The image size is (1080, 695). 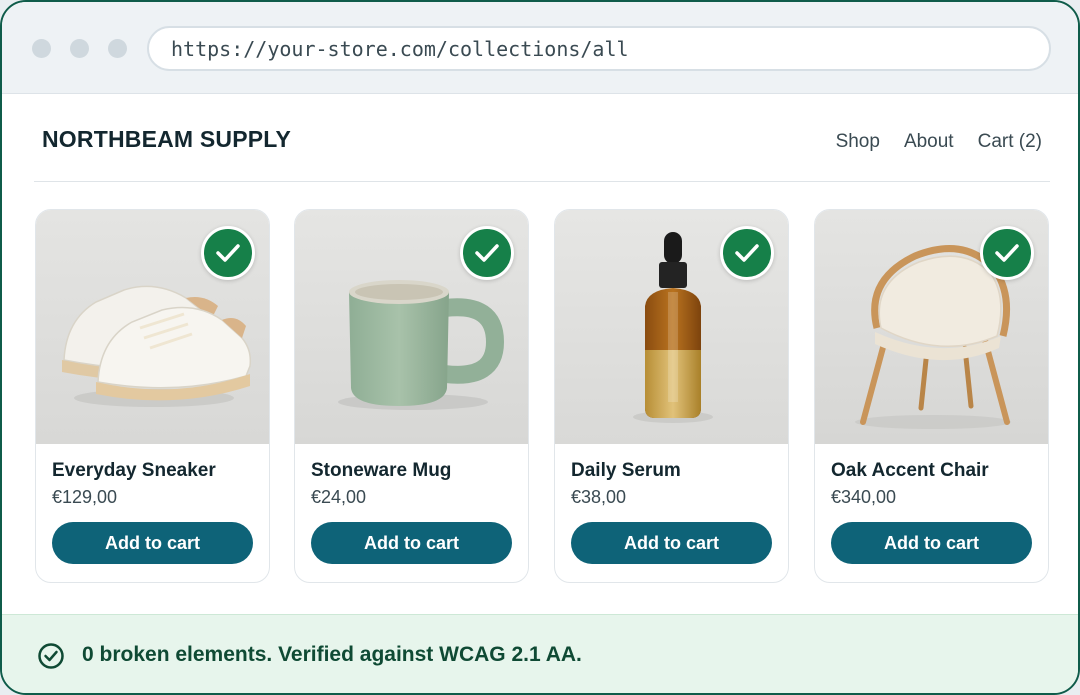 What do you see at coordinates (858, 142) in the screenshot?
I see `nav-shop-link: Shop` at bounding box center [858, 142].